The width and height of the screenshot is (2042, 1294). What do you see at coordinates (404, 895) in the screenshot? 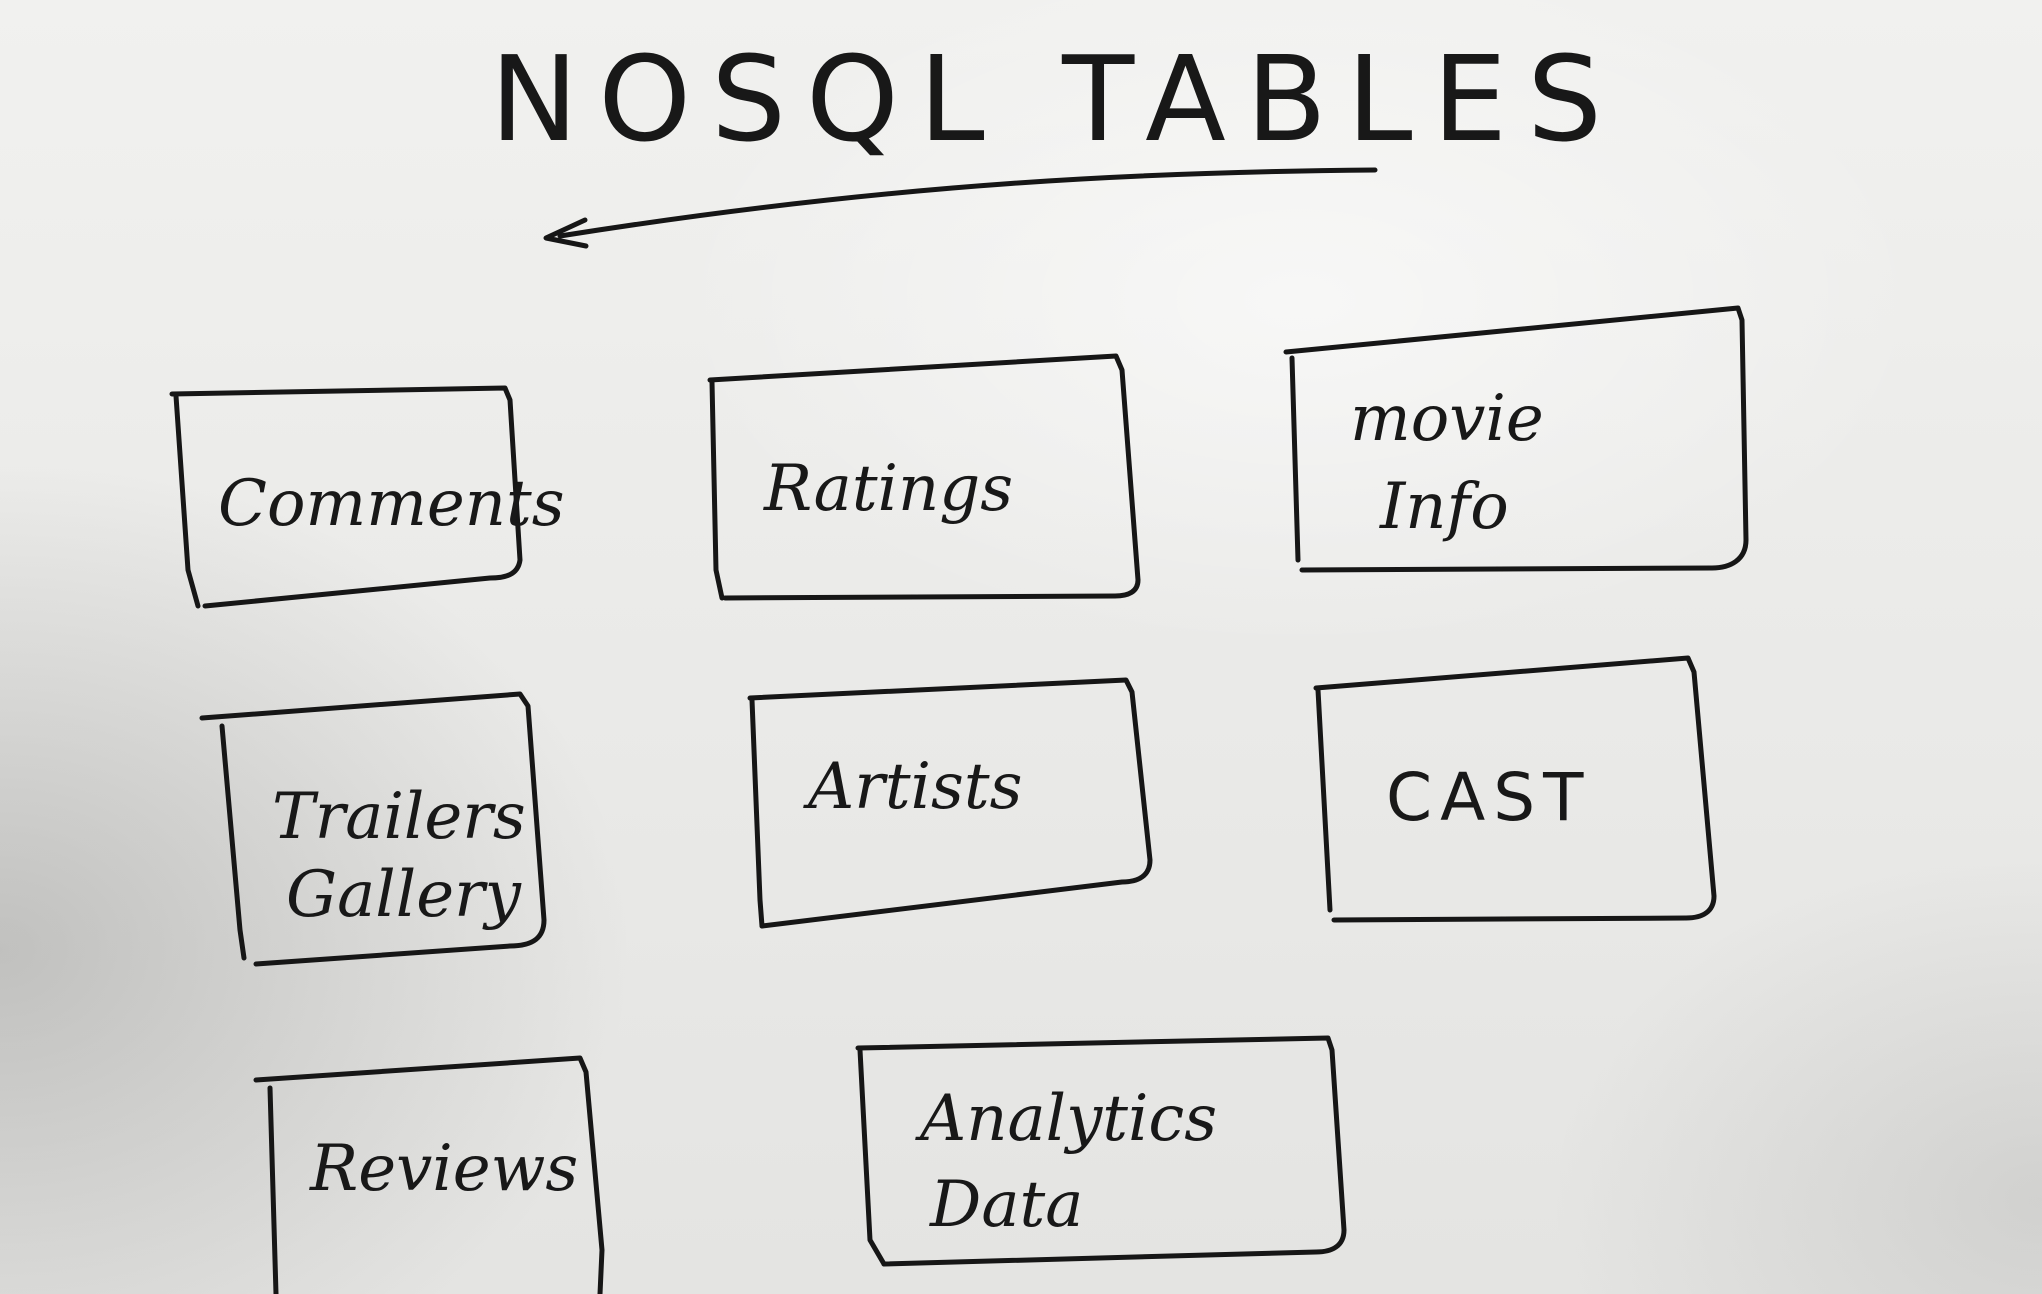
I see `table-label-gallery: Gallery` at bounding box center [404, 895].